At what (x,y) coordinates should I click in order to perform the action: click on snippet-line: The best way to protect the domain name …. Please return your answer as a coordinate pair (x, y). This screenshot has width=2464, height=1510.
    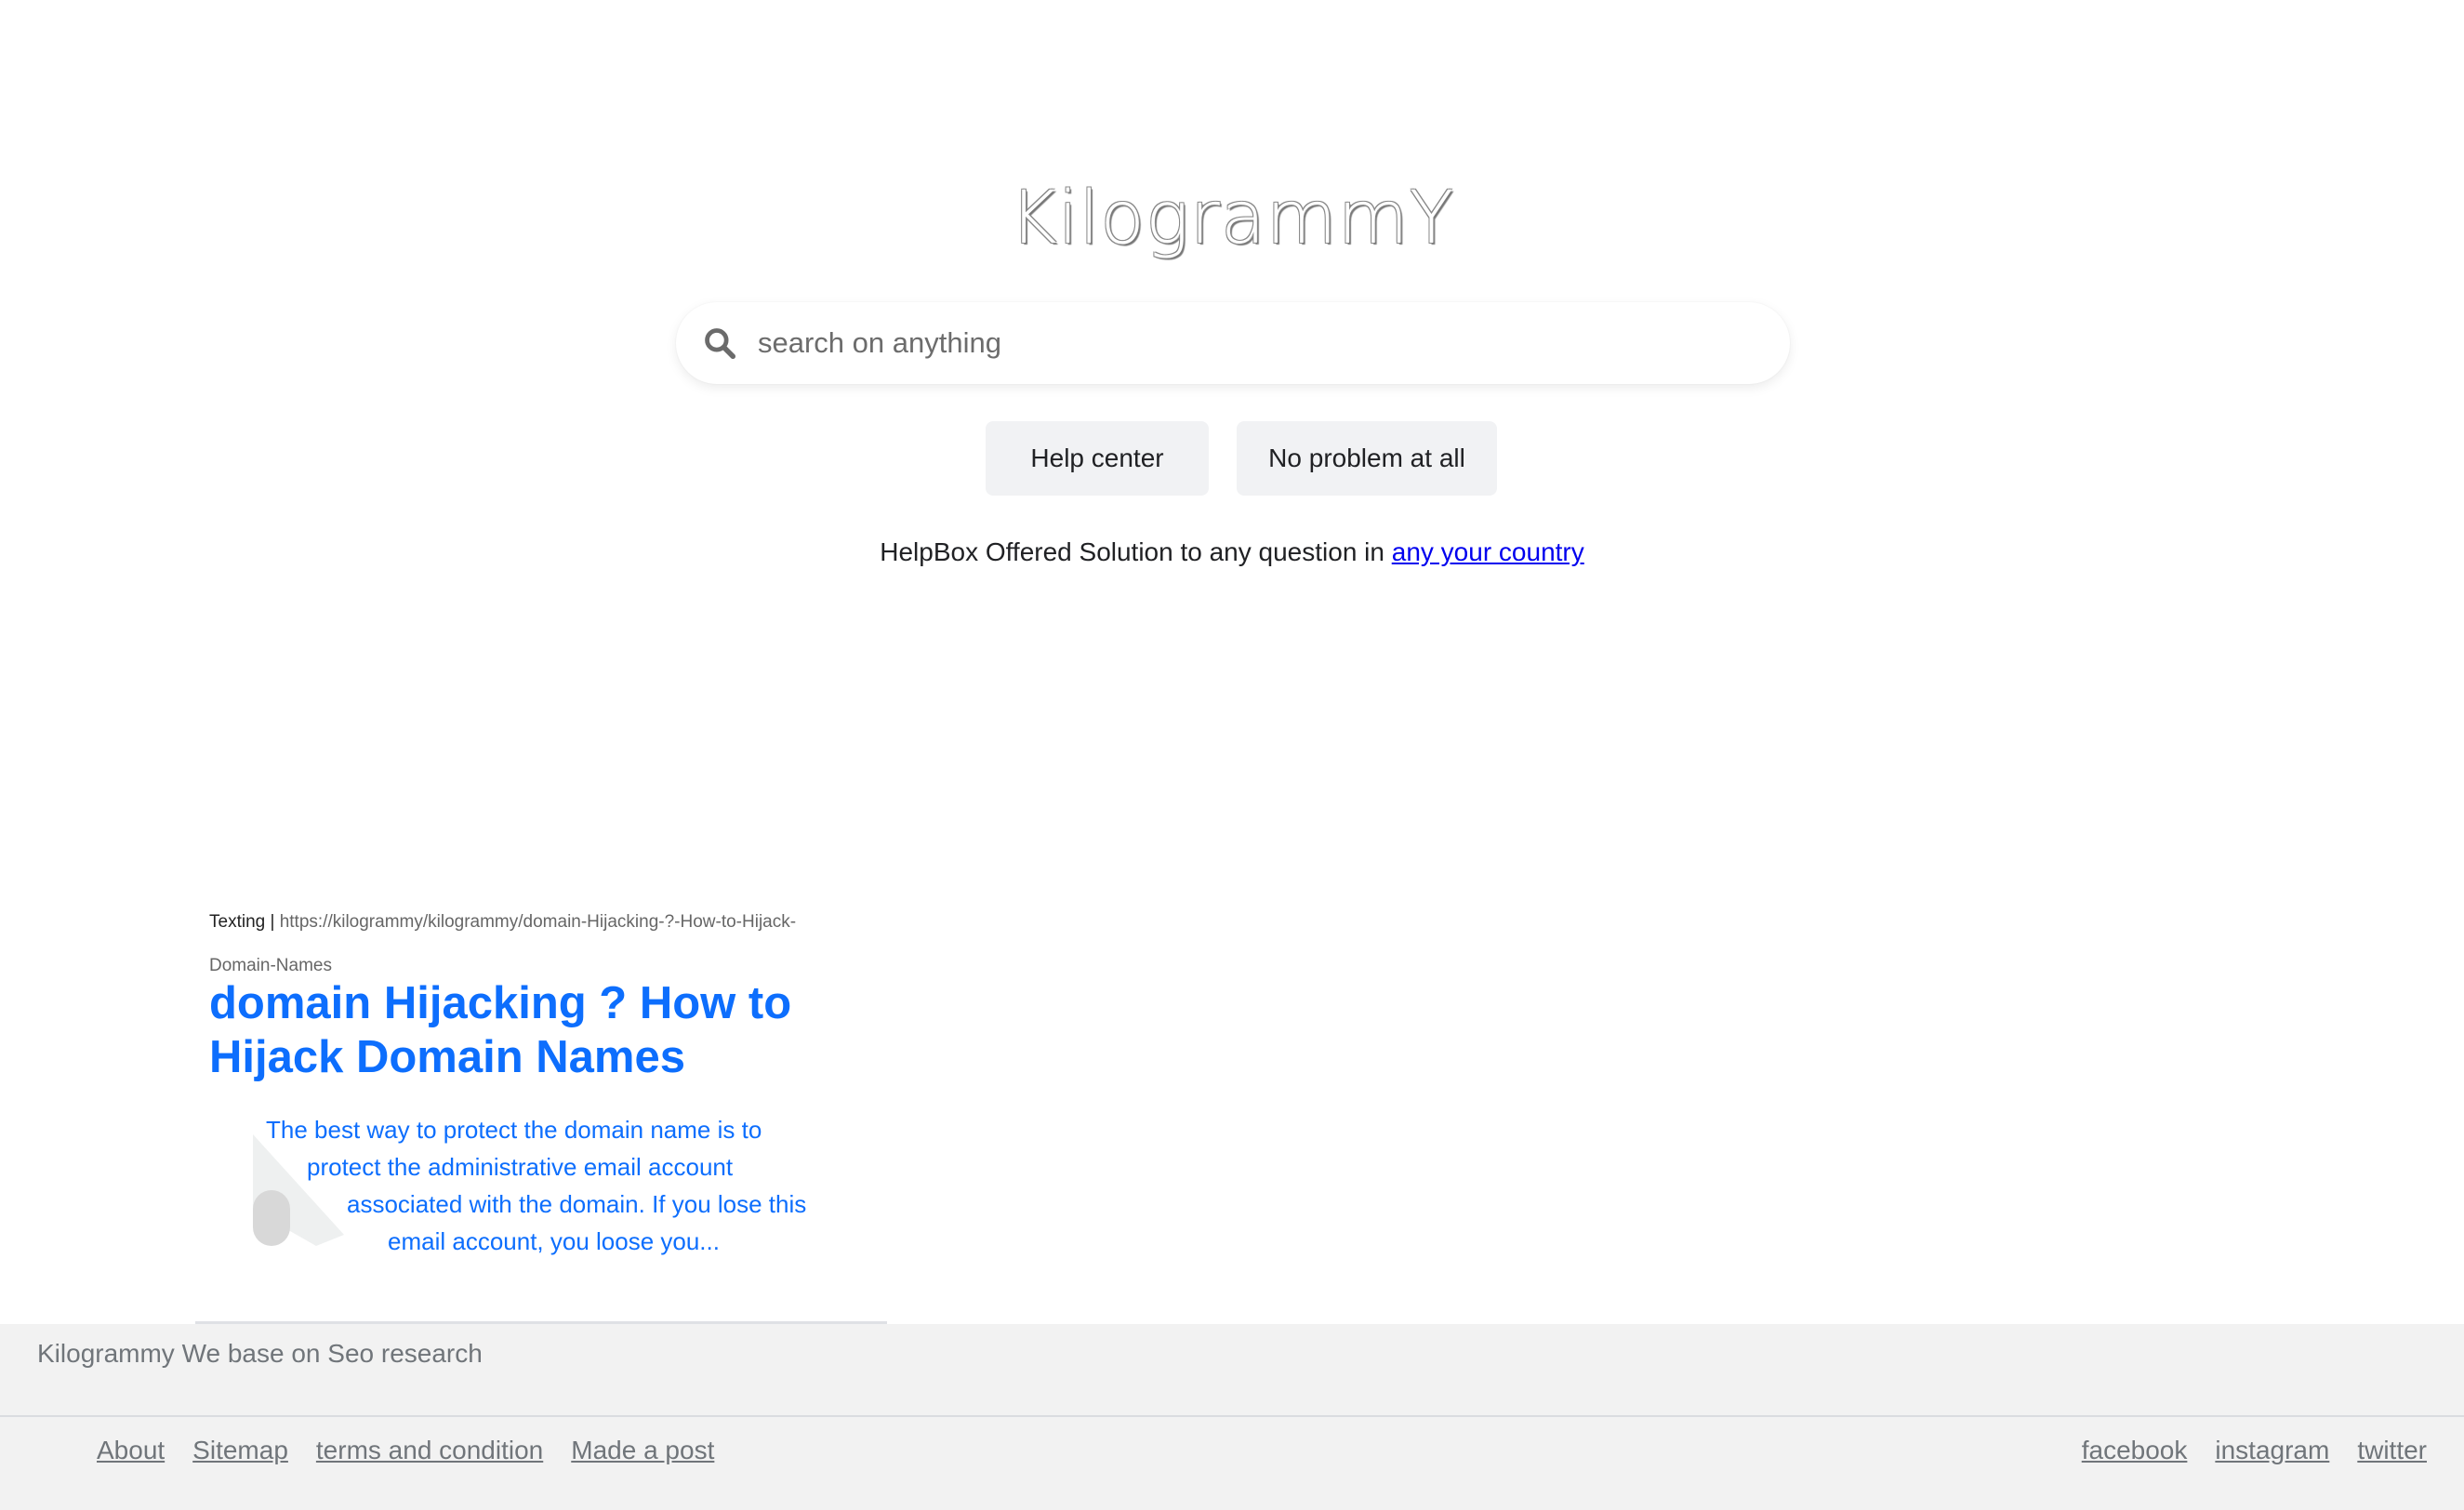
    Looking at the image, I should click on (514, 1130).